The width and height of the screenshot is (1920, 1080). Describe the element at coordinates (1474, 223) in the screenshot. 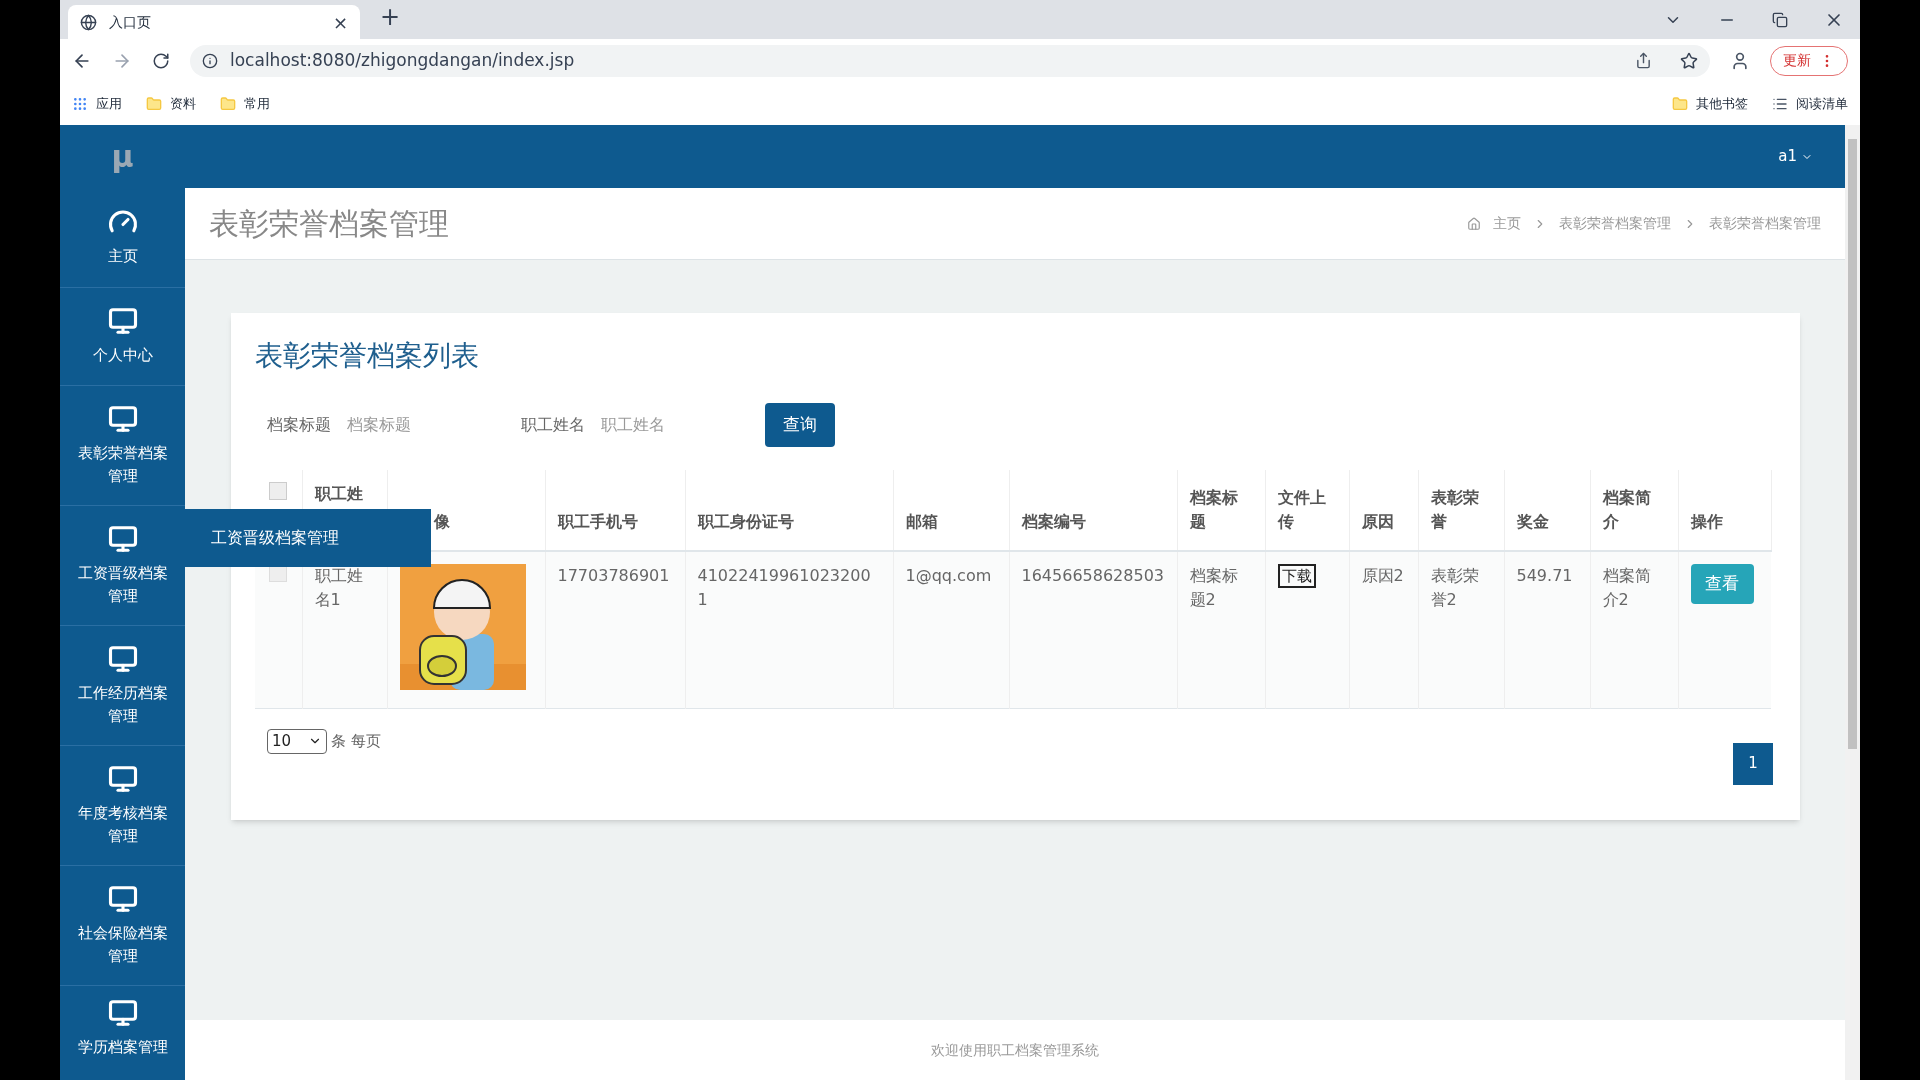

I see `home-icon` at that location.